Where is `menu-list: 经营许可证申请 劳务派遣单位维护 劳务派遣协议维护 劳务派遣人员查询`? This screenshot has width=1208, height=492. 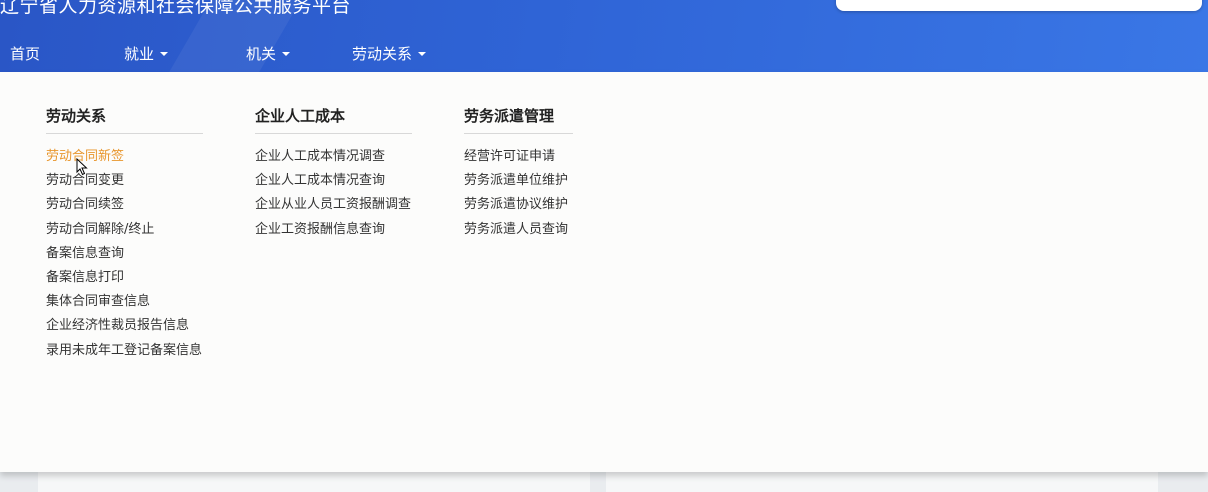 menu-list: 经营许可证申请 劳务派遣单位维护 劳务派遣协议维护 劳务派遣人员查询 is located at coordinates (516, 195).